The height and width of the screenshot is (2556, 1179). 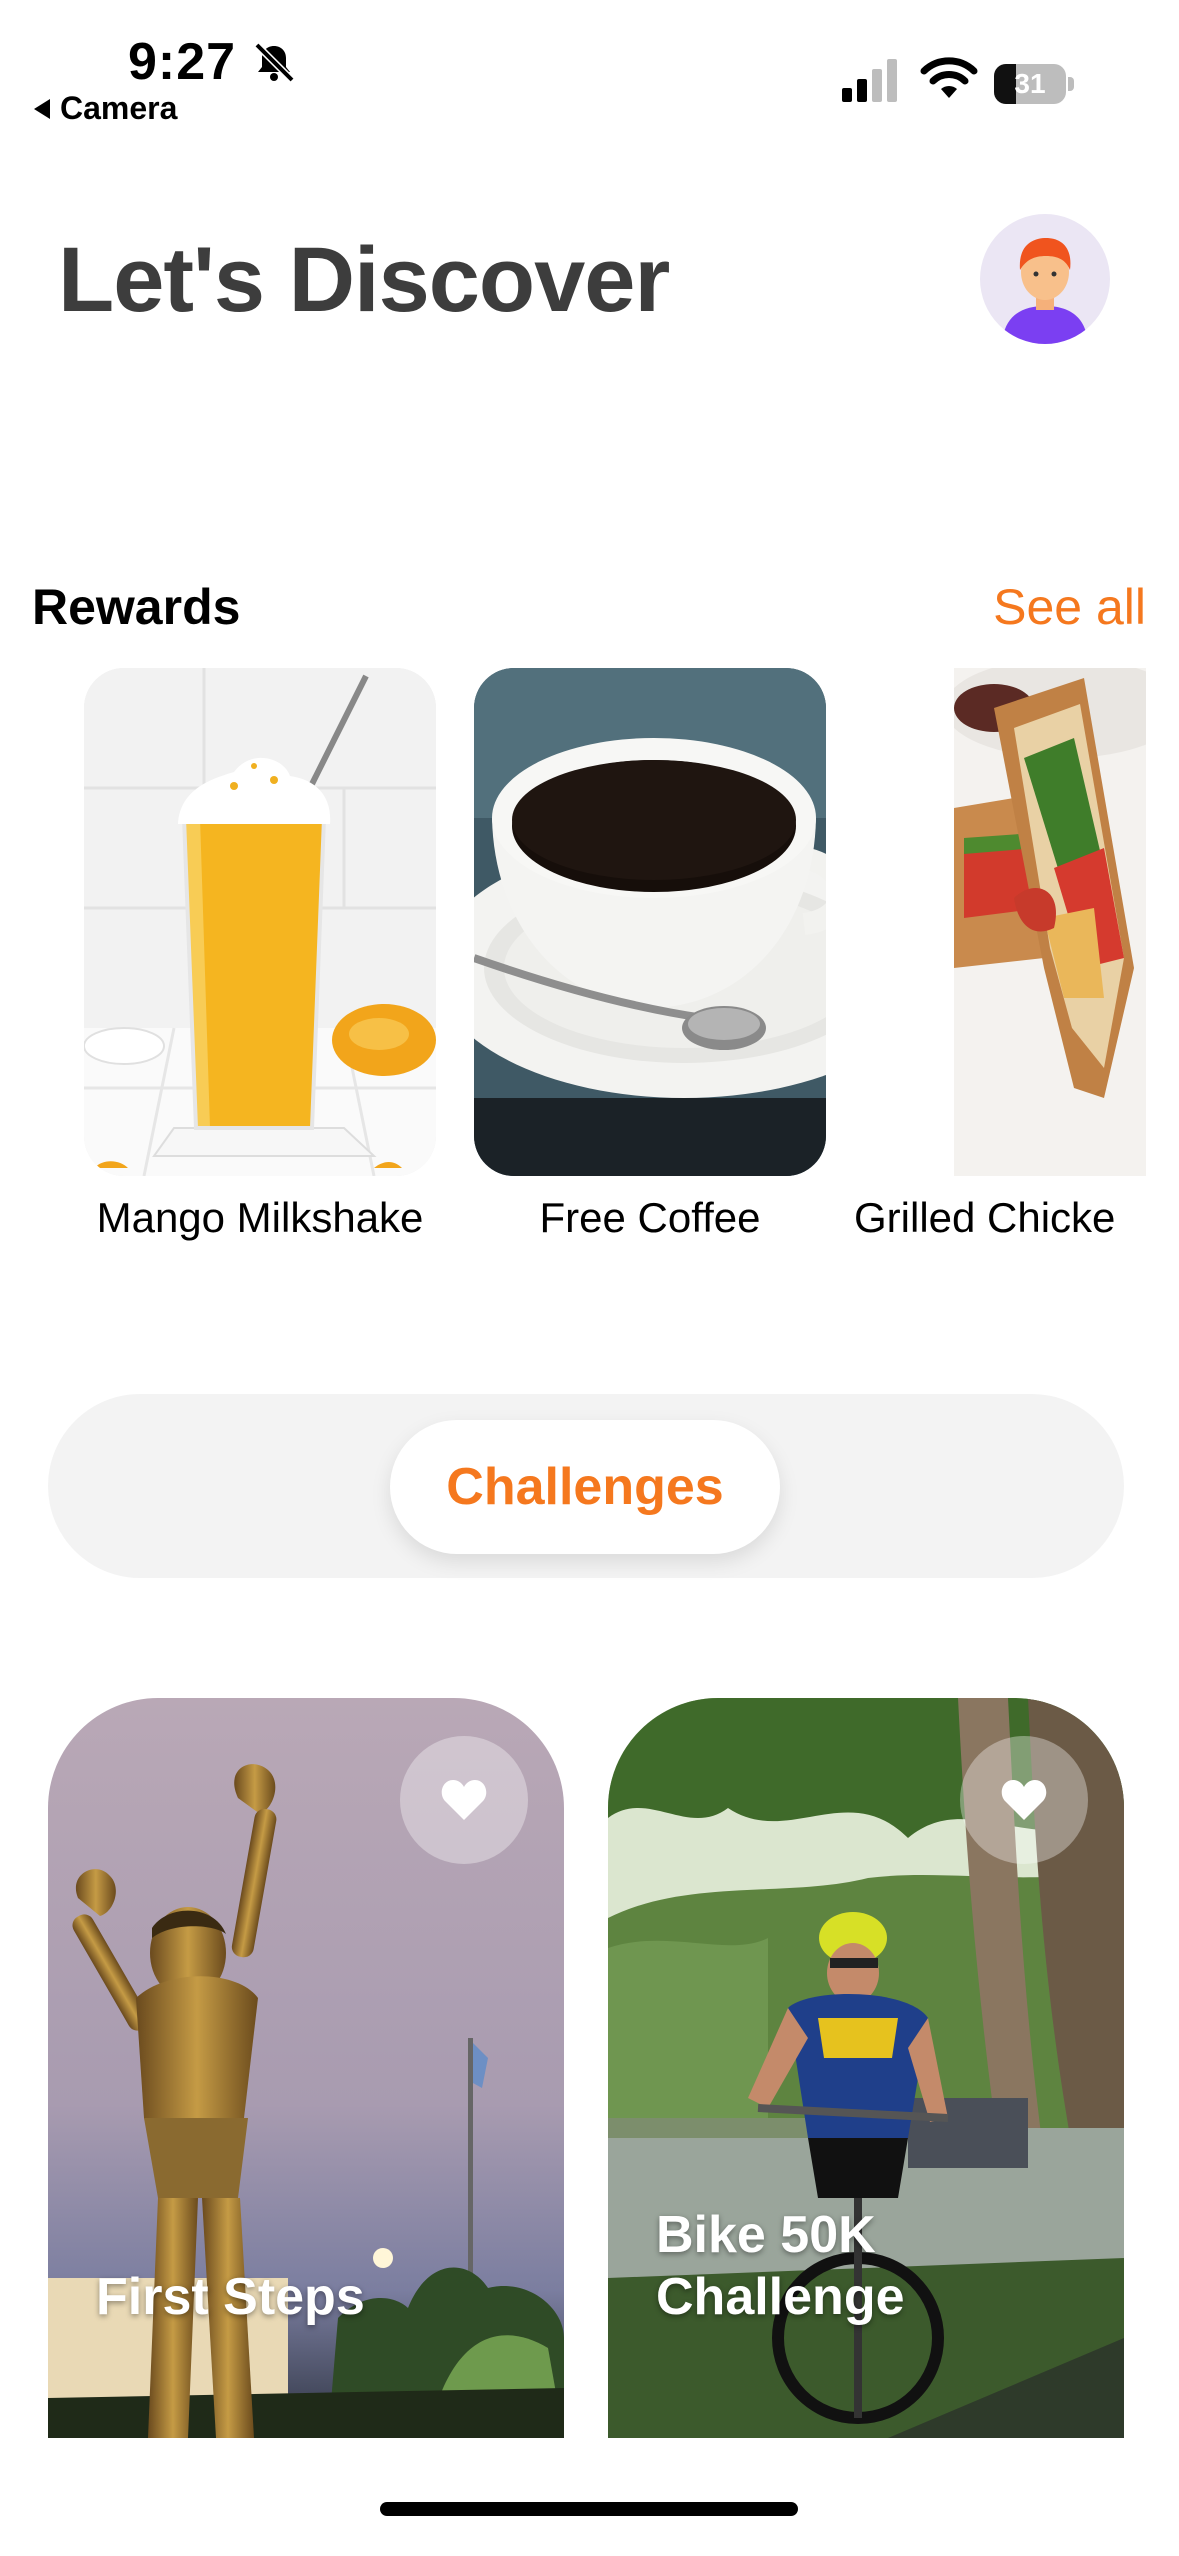 I want to click on home-indicator, so click(x=589, y=2509).